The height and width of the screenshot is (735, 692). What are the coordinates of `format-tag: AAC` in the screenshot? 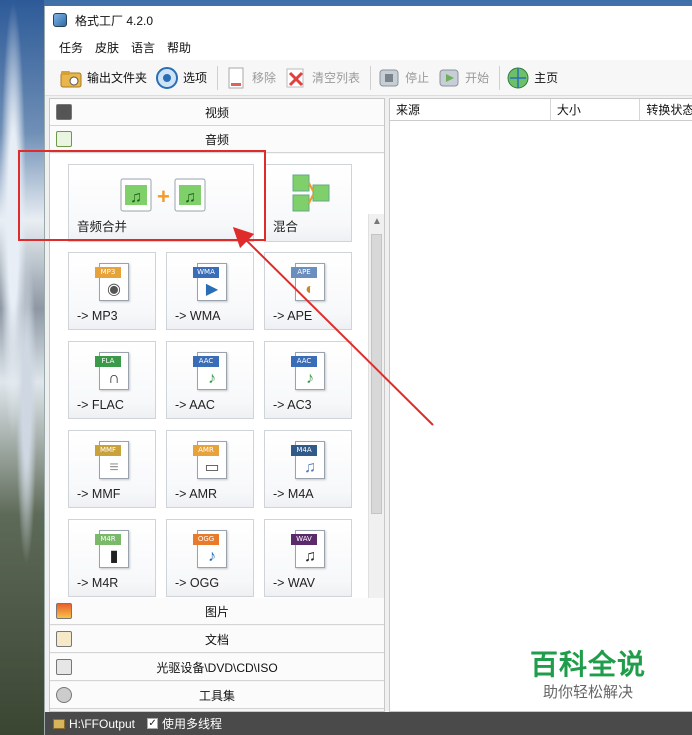 It's located at (206, 361).